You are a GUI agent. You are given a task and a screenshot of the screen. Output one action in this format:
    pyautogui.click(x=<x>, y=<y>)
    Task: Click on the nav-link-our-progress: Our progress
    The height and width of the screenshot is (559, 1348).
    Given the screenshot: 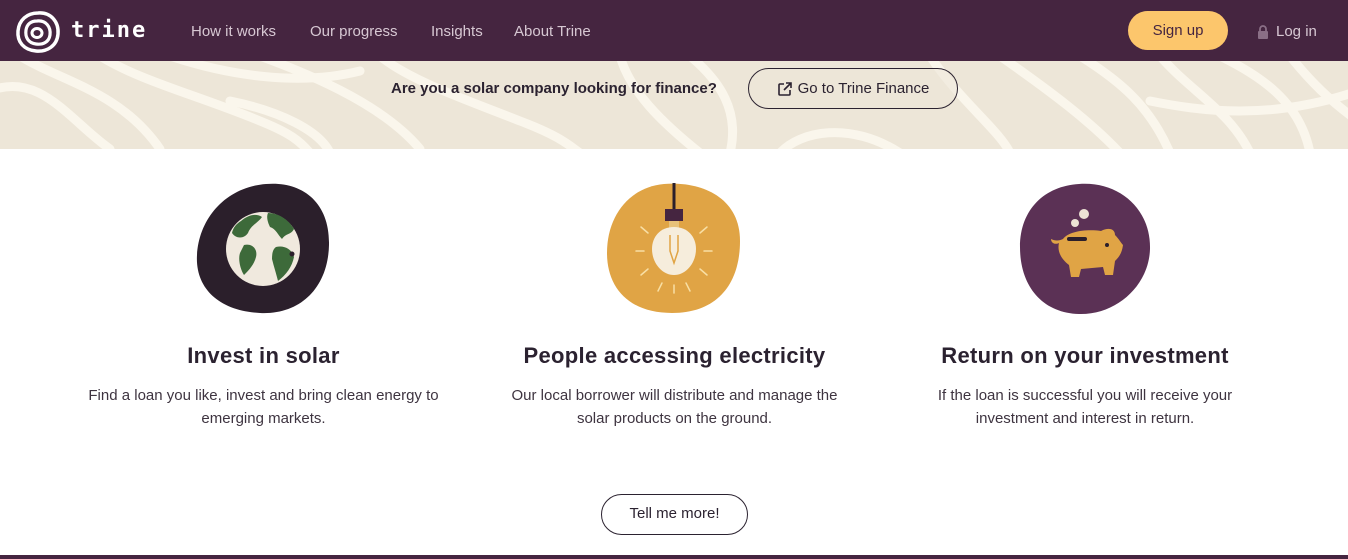 What is the action you would take?
    pyautogui.click(x=354, y=31)
    